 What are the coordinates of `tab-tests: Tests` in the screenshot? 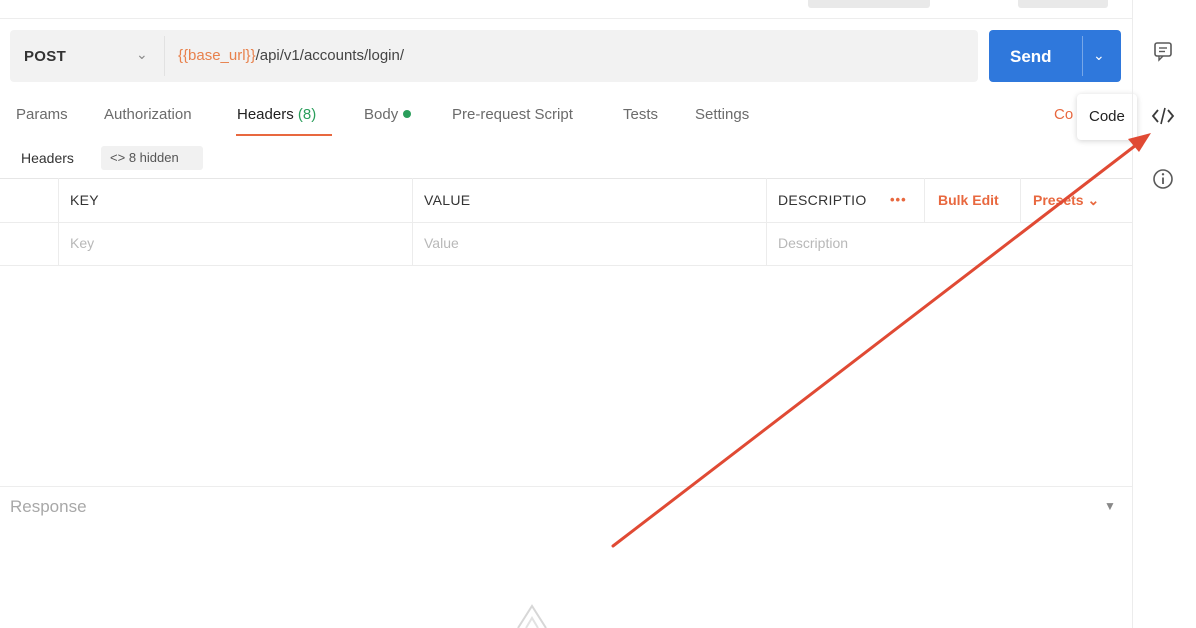 It's located at (640, 114).